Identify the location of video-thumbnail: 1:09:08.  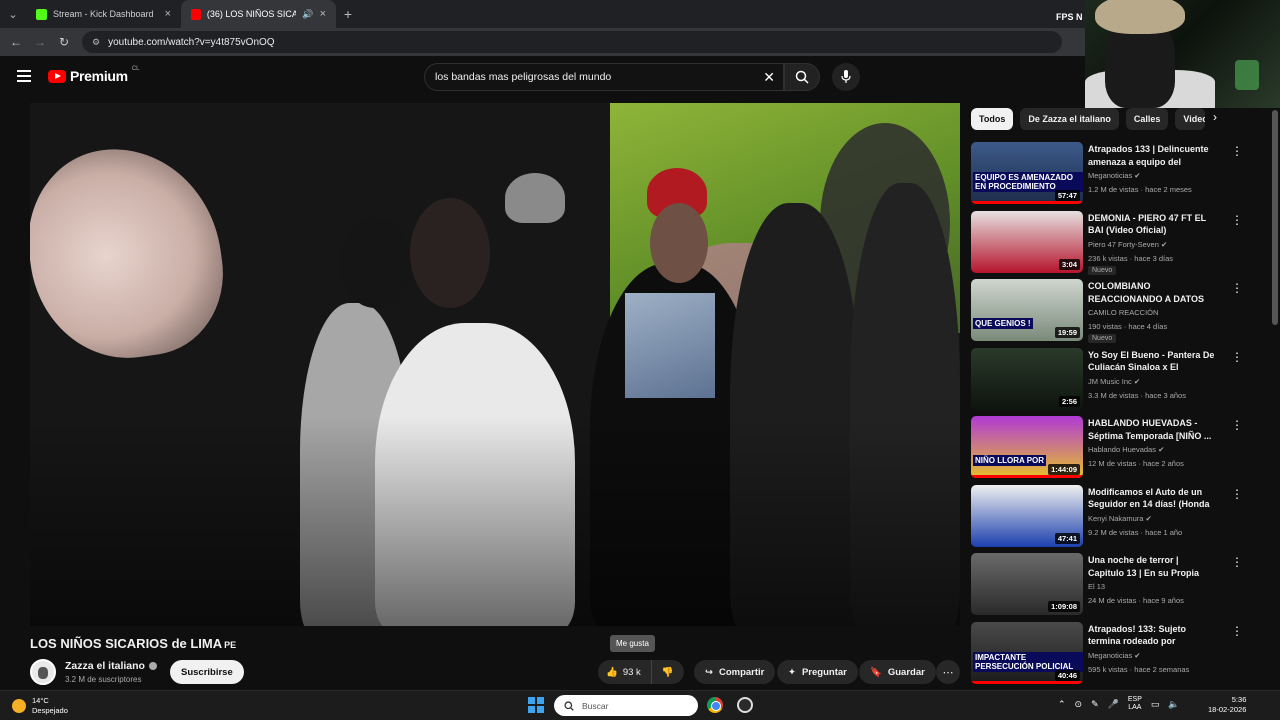
(1027, 584).